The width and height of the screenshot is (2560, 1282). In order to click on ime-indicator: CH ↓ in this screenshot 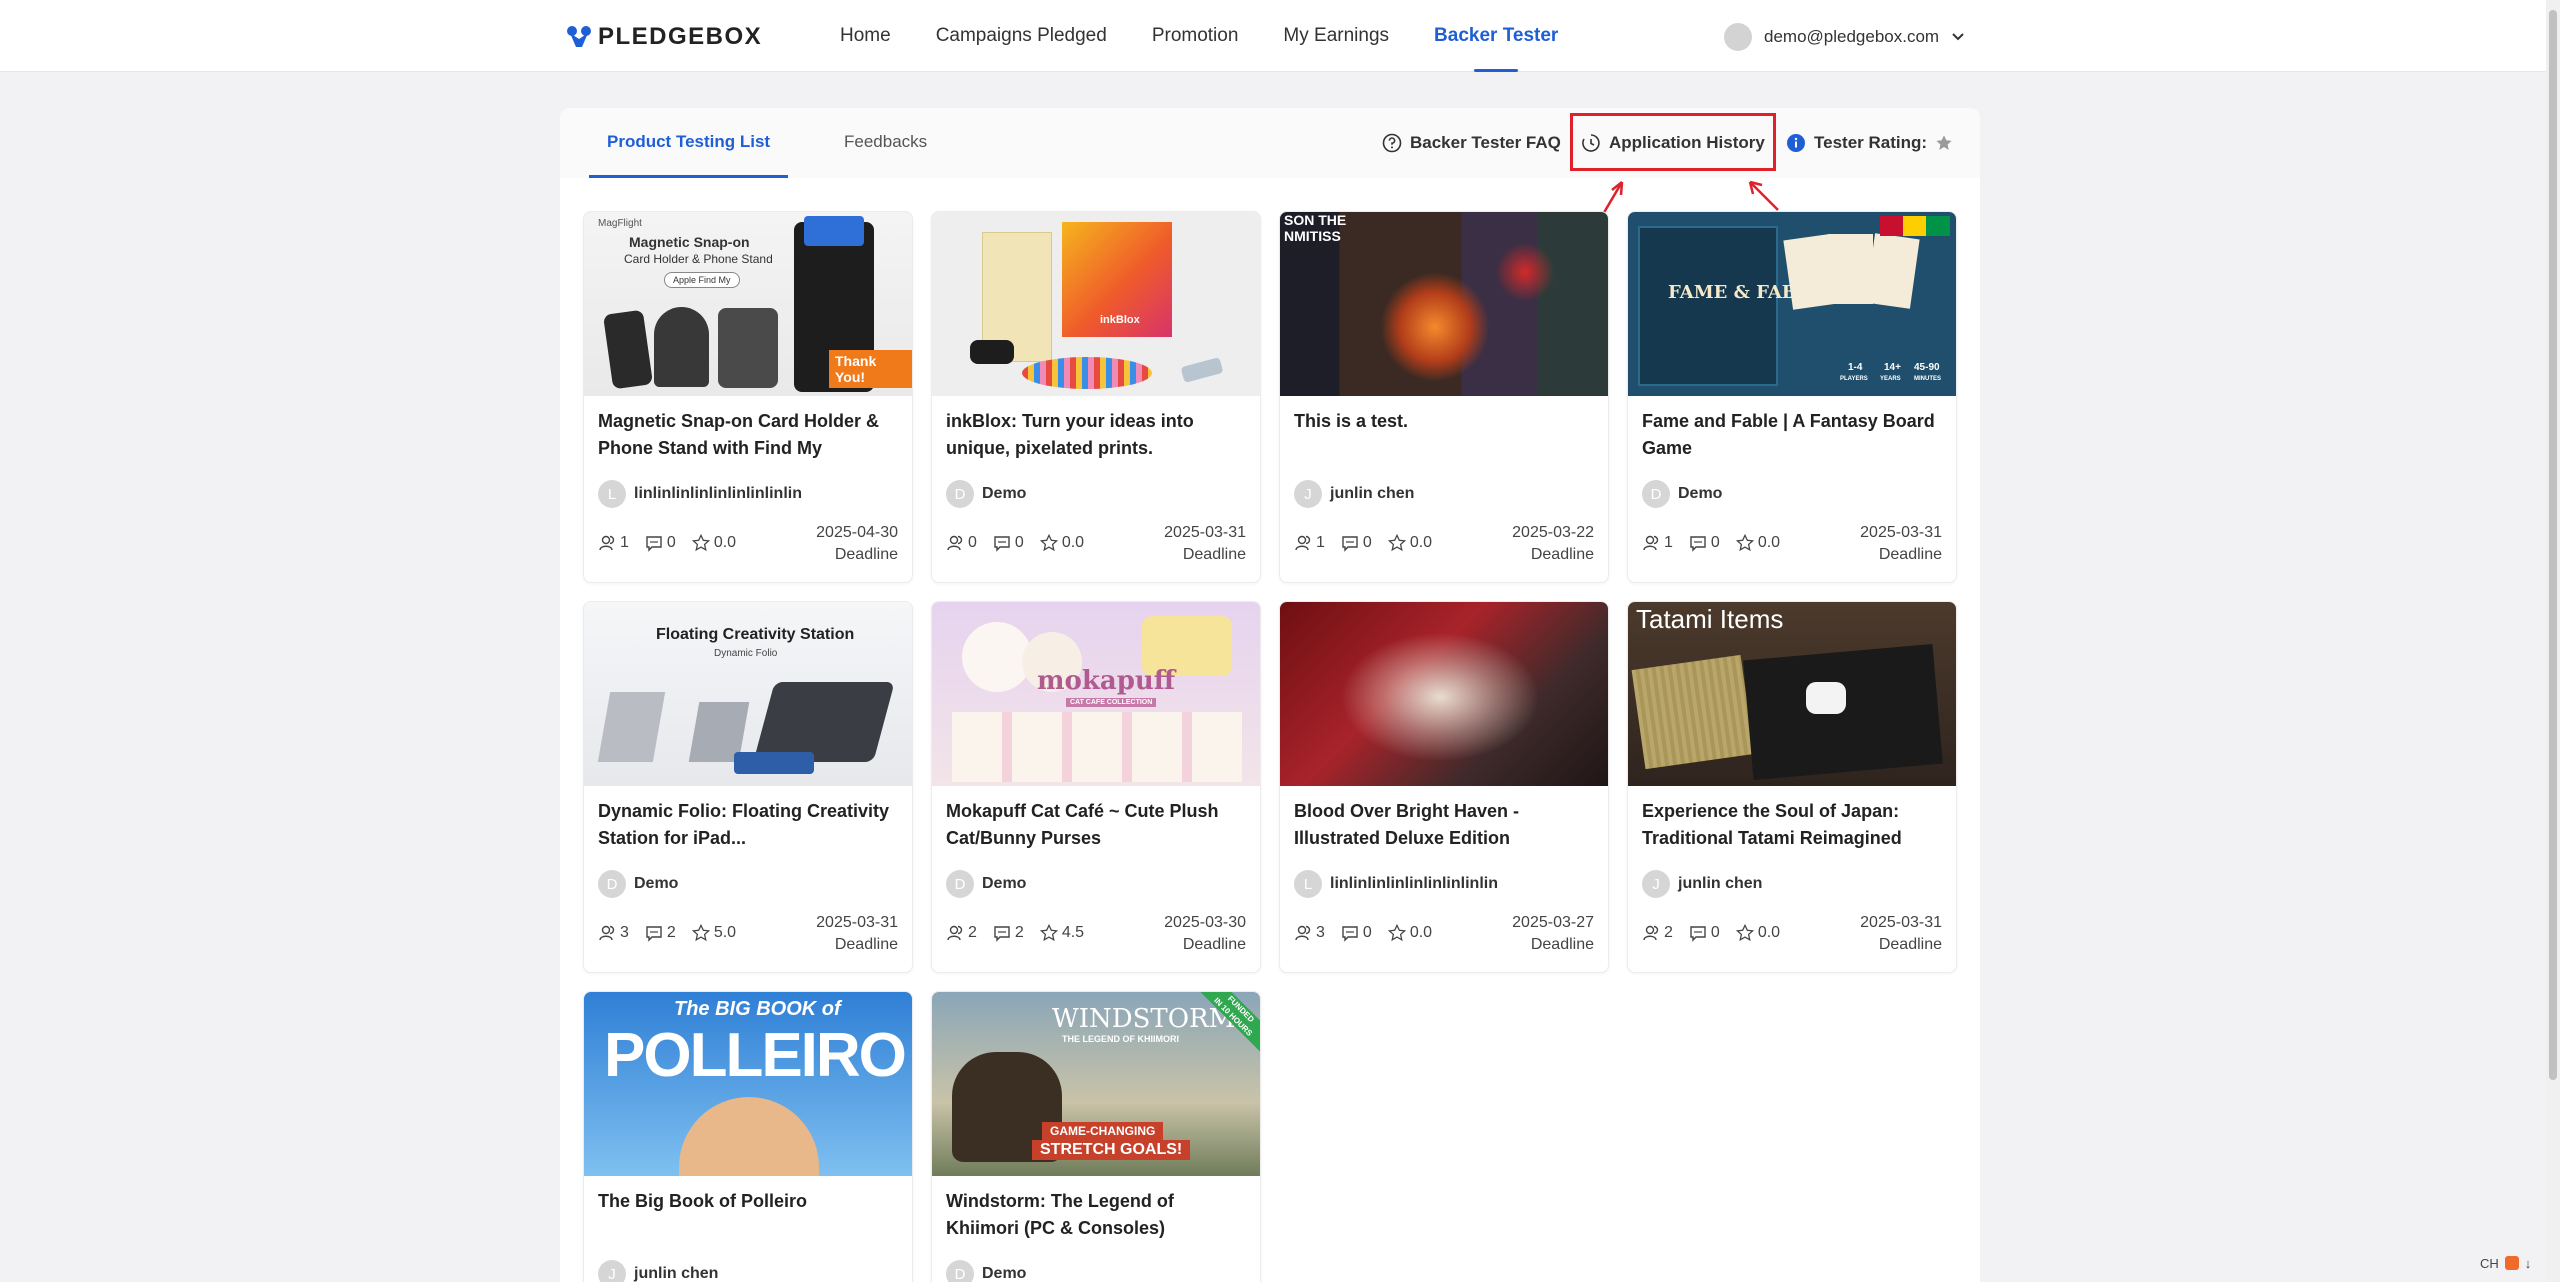, I will do `click(2505, 1263)`.